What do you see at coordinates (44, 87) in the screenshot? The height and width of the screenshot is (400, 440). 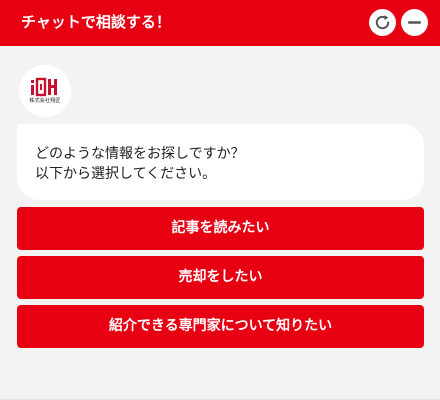 I see `company-logo` at bounding box center [44, 87].